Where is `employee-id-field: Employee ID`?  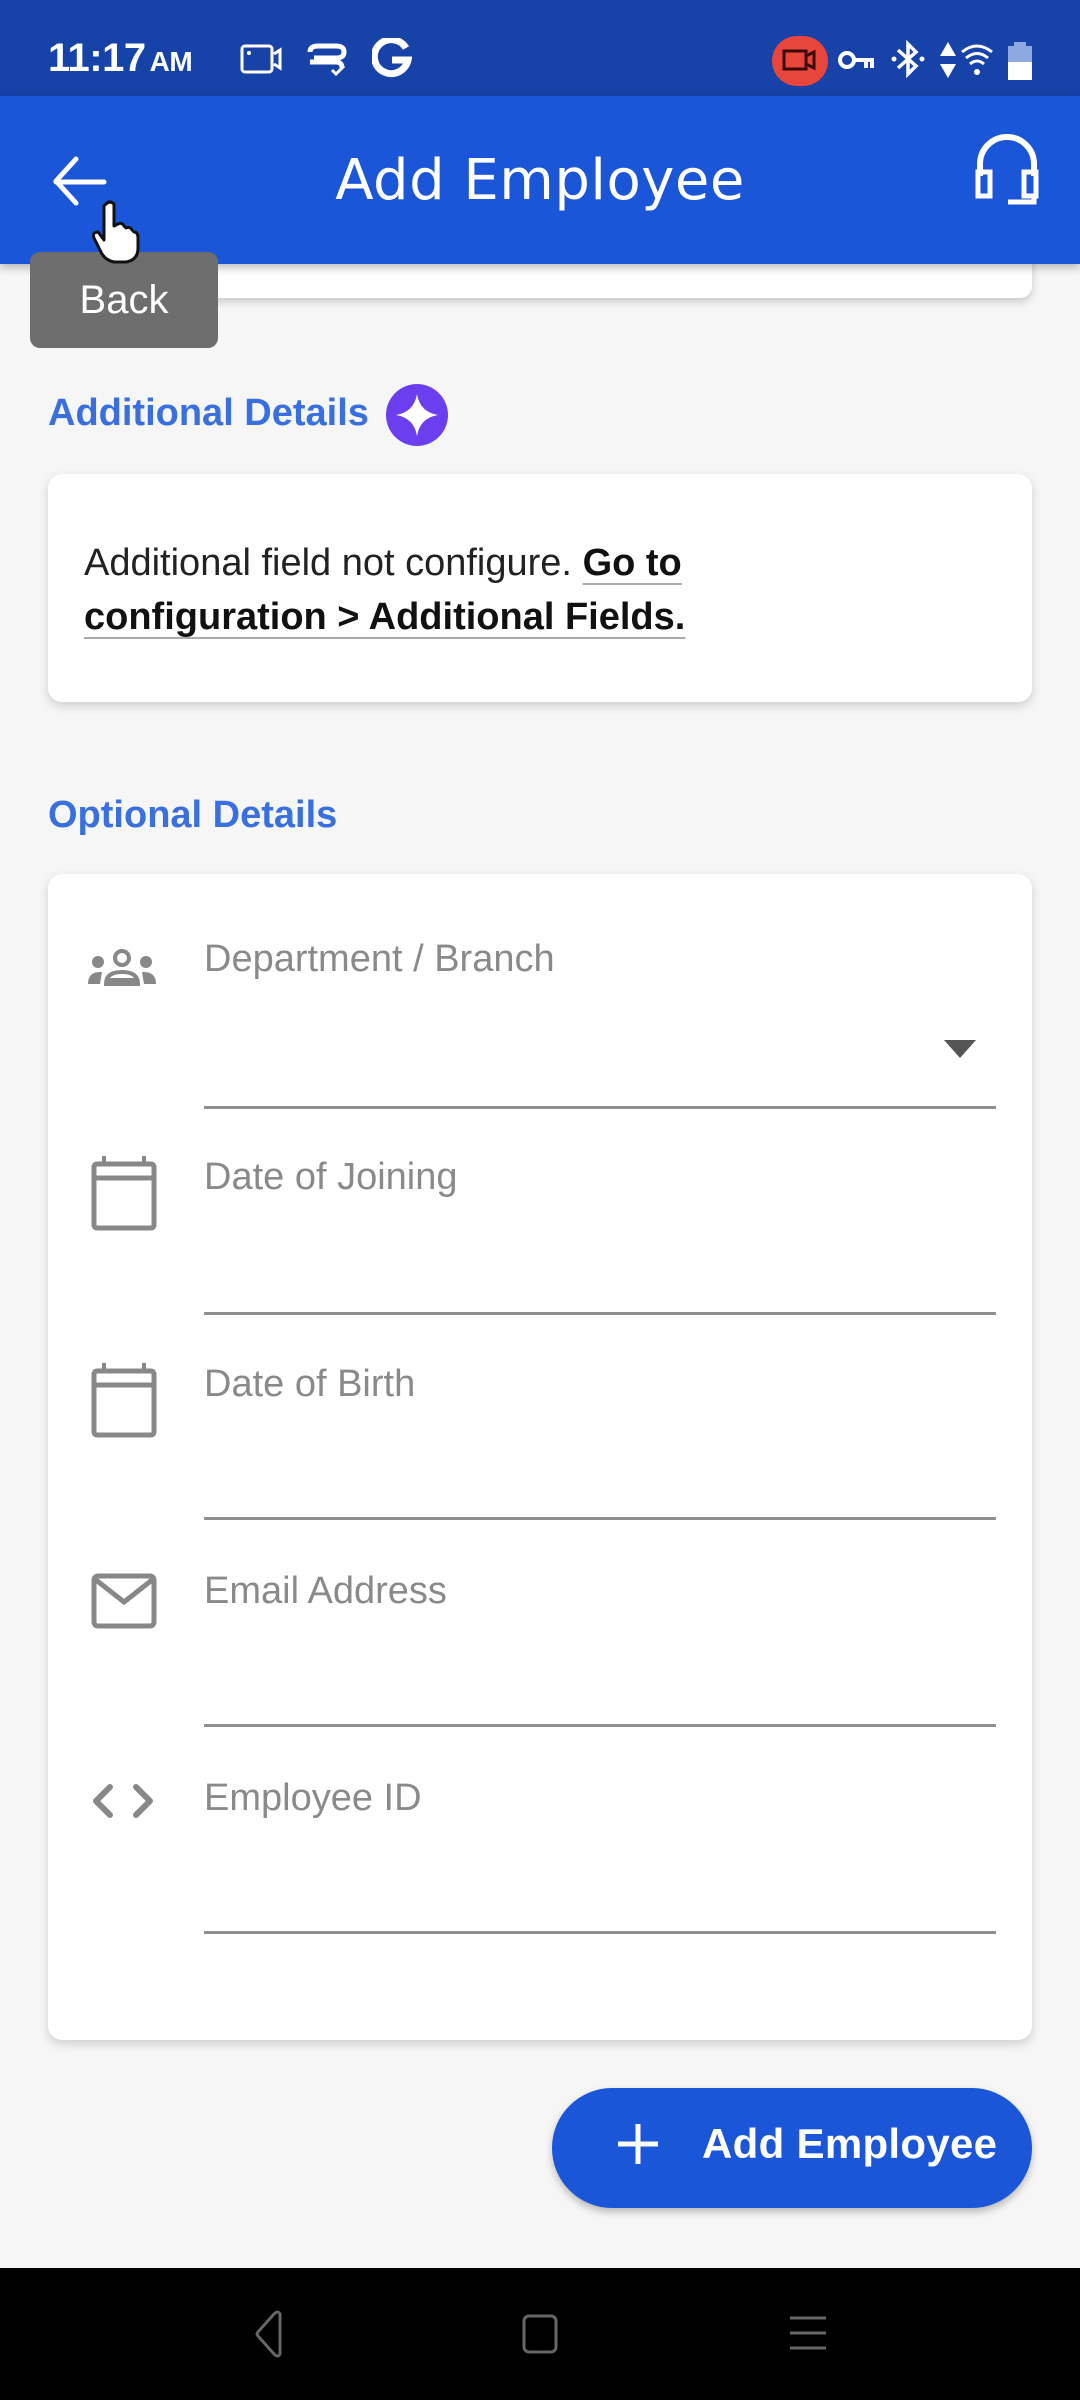 employee-id-field: Employee ID is located at coordinates (540, 1823).